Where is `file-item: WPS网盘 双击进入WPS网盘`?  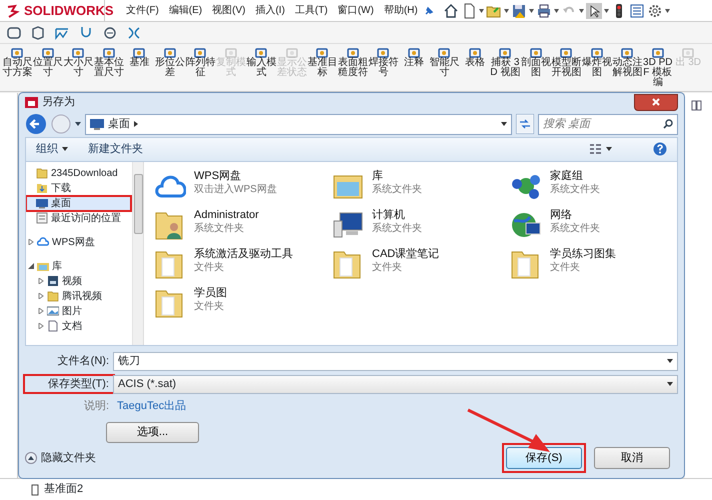
file-item: WPS网盘 双击进入WPS网盘 is located at coordinates (243, 189).